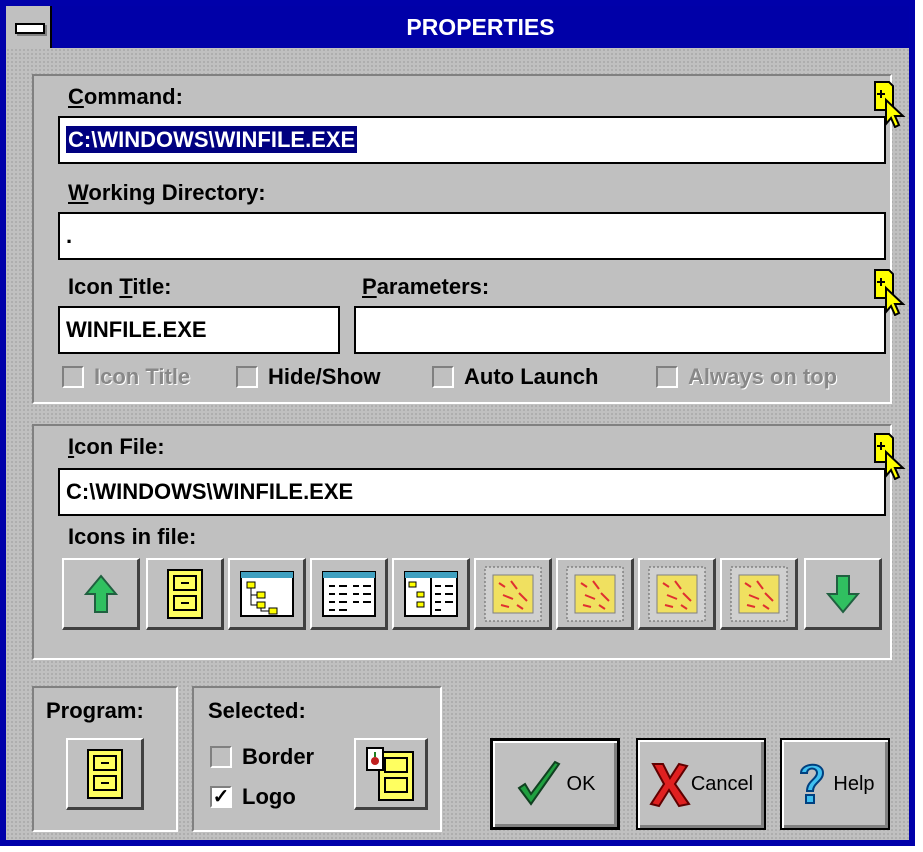  I want to click on selected-label: Selected:, so click(257, 710).